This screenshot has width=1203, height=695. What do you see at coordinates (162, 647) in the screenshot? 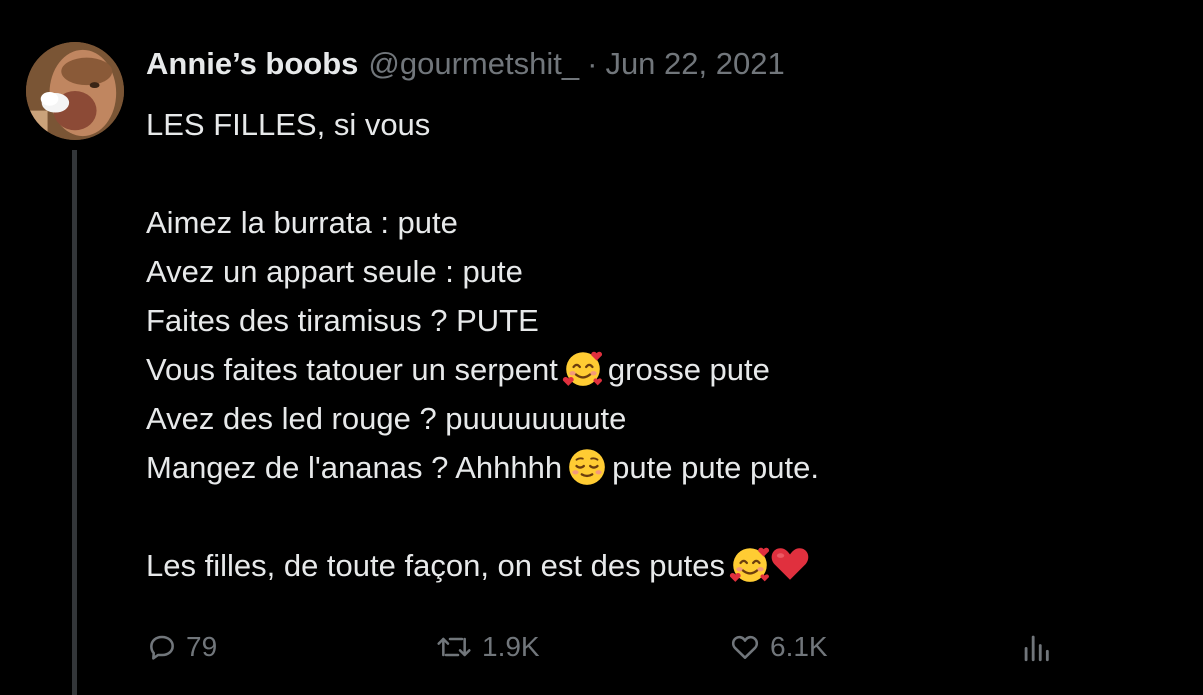
I see `reply-icon` at bounding box center [162, 647].